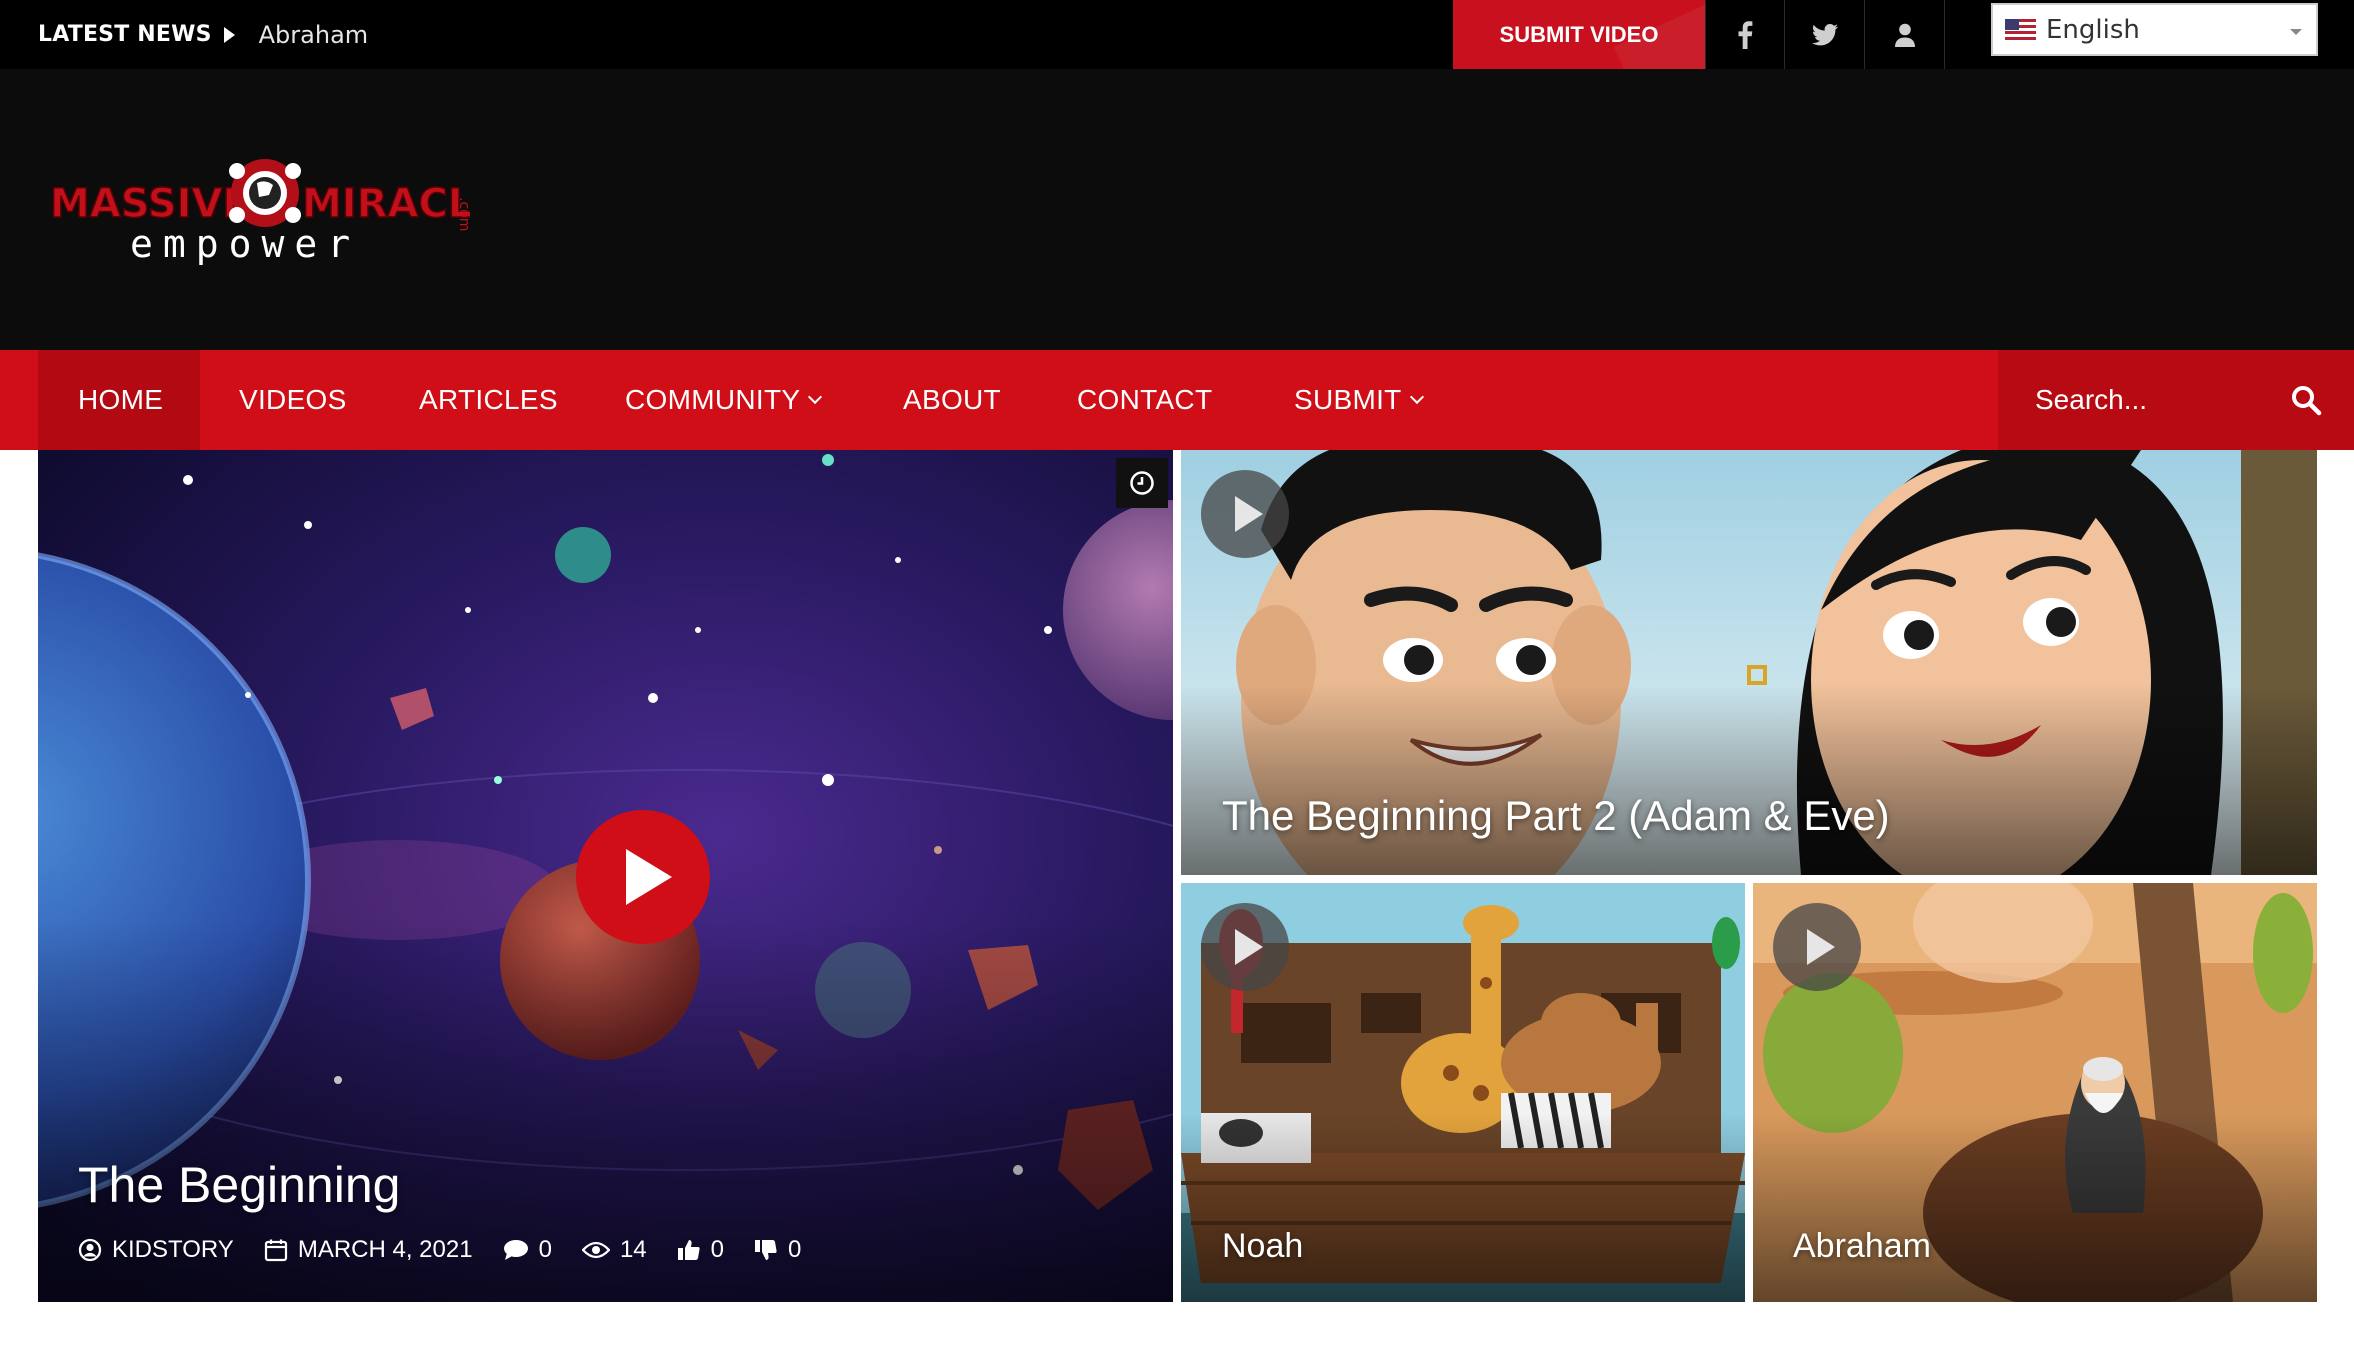 The width and height of the screenshot is (2354, 1346). I want to click on search-input, so click(2155, 400).